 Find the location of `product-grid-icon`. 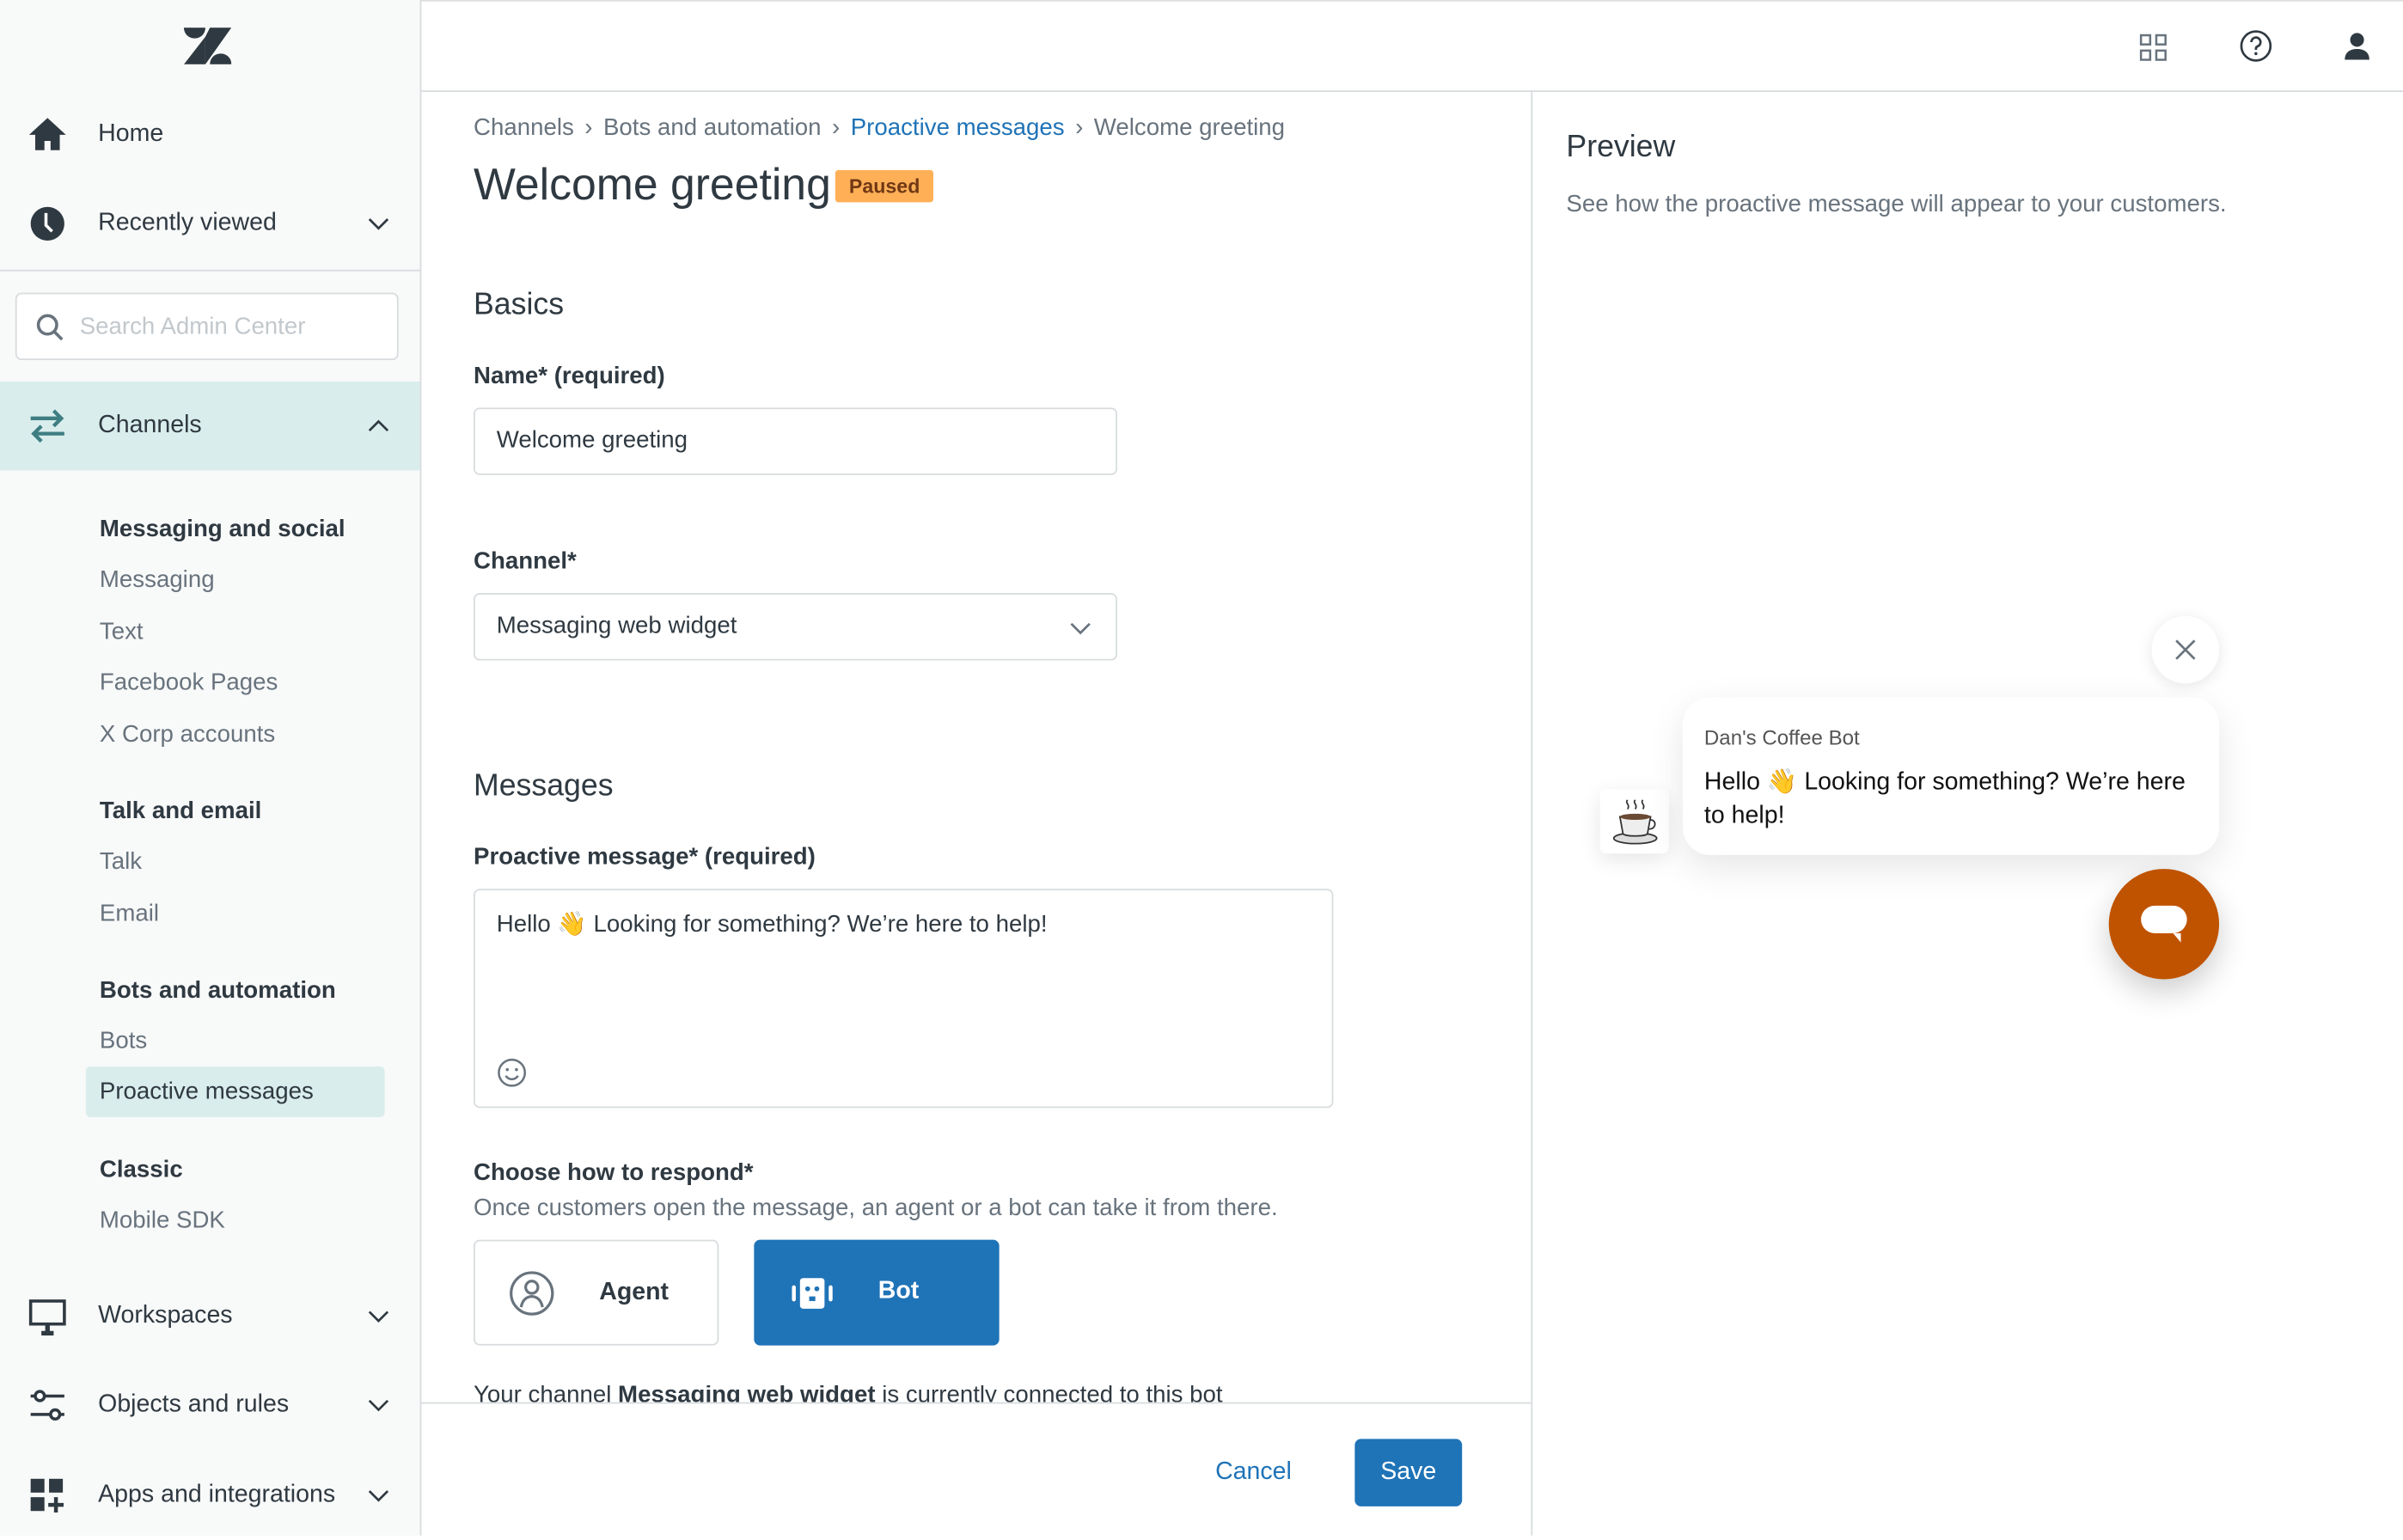

product-grid-icon is located at coordinates (2153, 47).